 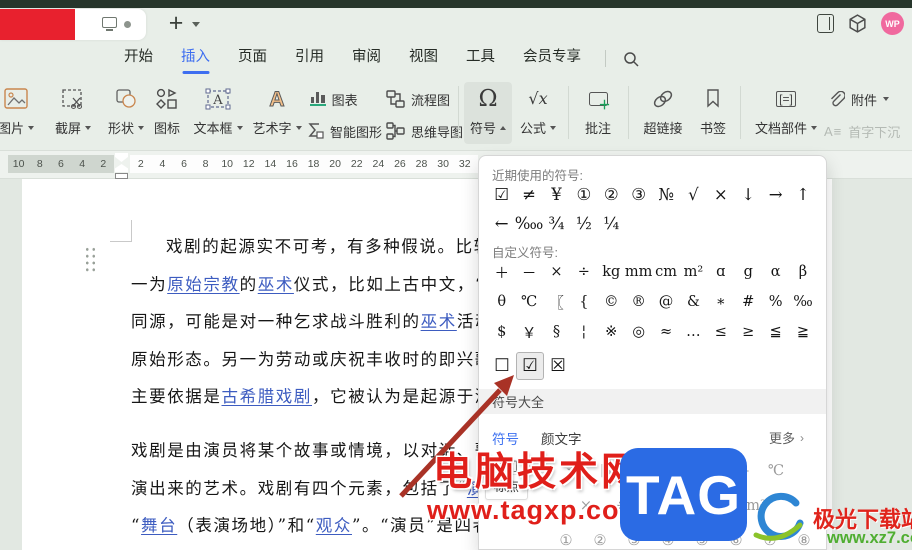 What do you see at coordinates (862, 131) in the screenshot?
I see `dropcap-button: A≡ 首字下沉` at bounding box center [862, 131].